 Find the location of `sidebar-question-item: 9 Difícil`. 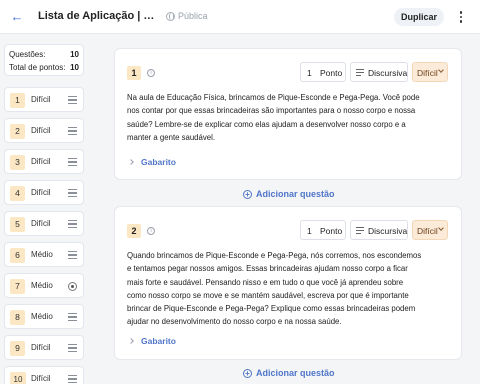

sidebar-question-item: 9 Difícil is located at coordinates (44, 347).